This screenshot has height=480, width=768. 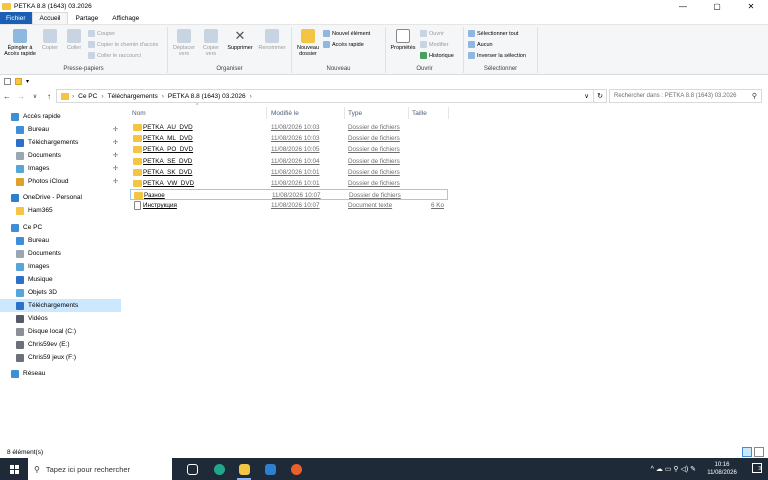 I want to click on column-header-modified: Modifié le, so click(x=285, y=113).